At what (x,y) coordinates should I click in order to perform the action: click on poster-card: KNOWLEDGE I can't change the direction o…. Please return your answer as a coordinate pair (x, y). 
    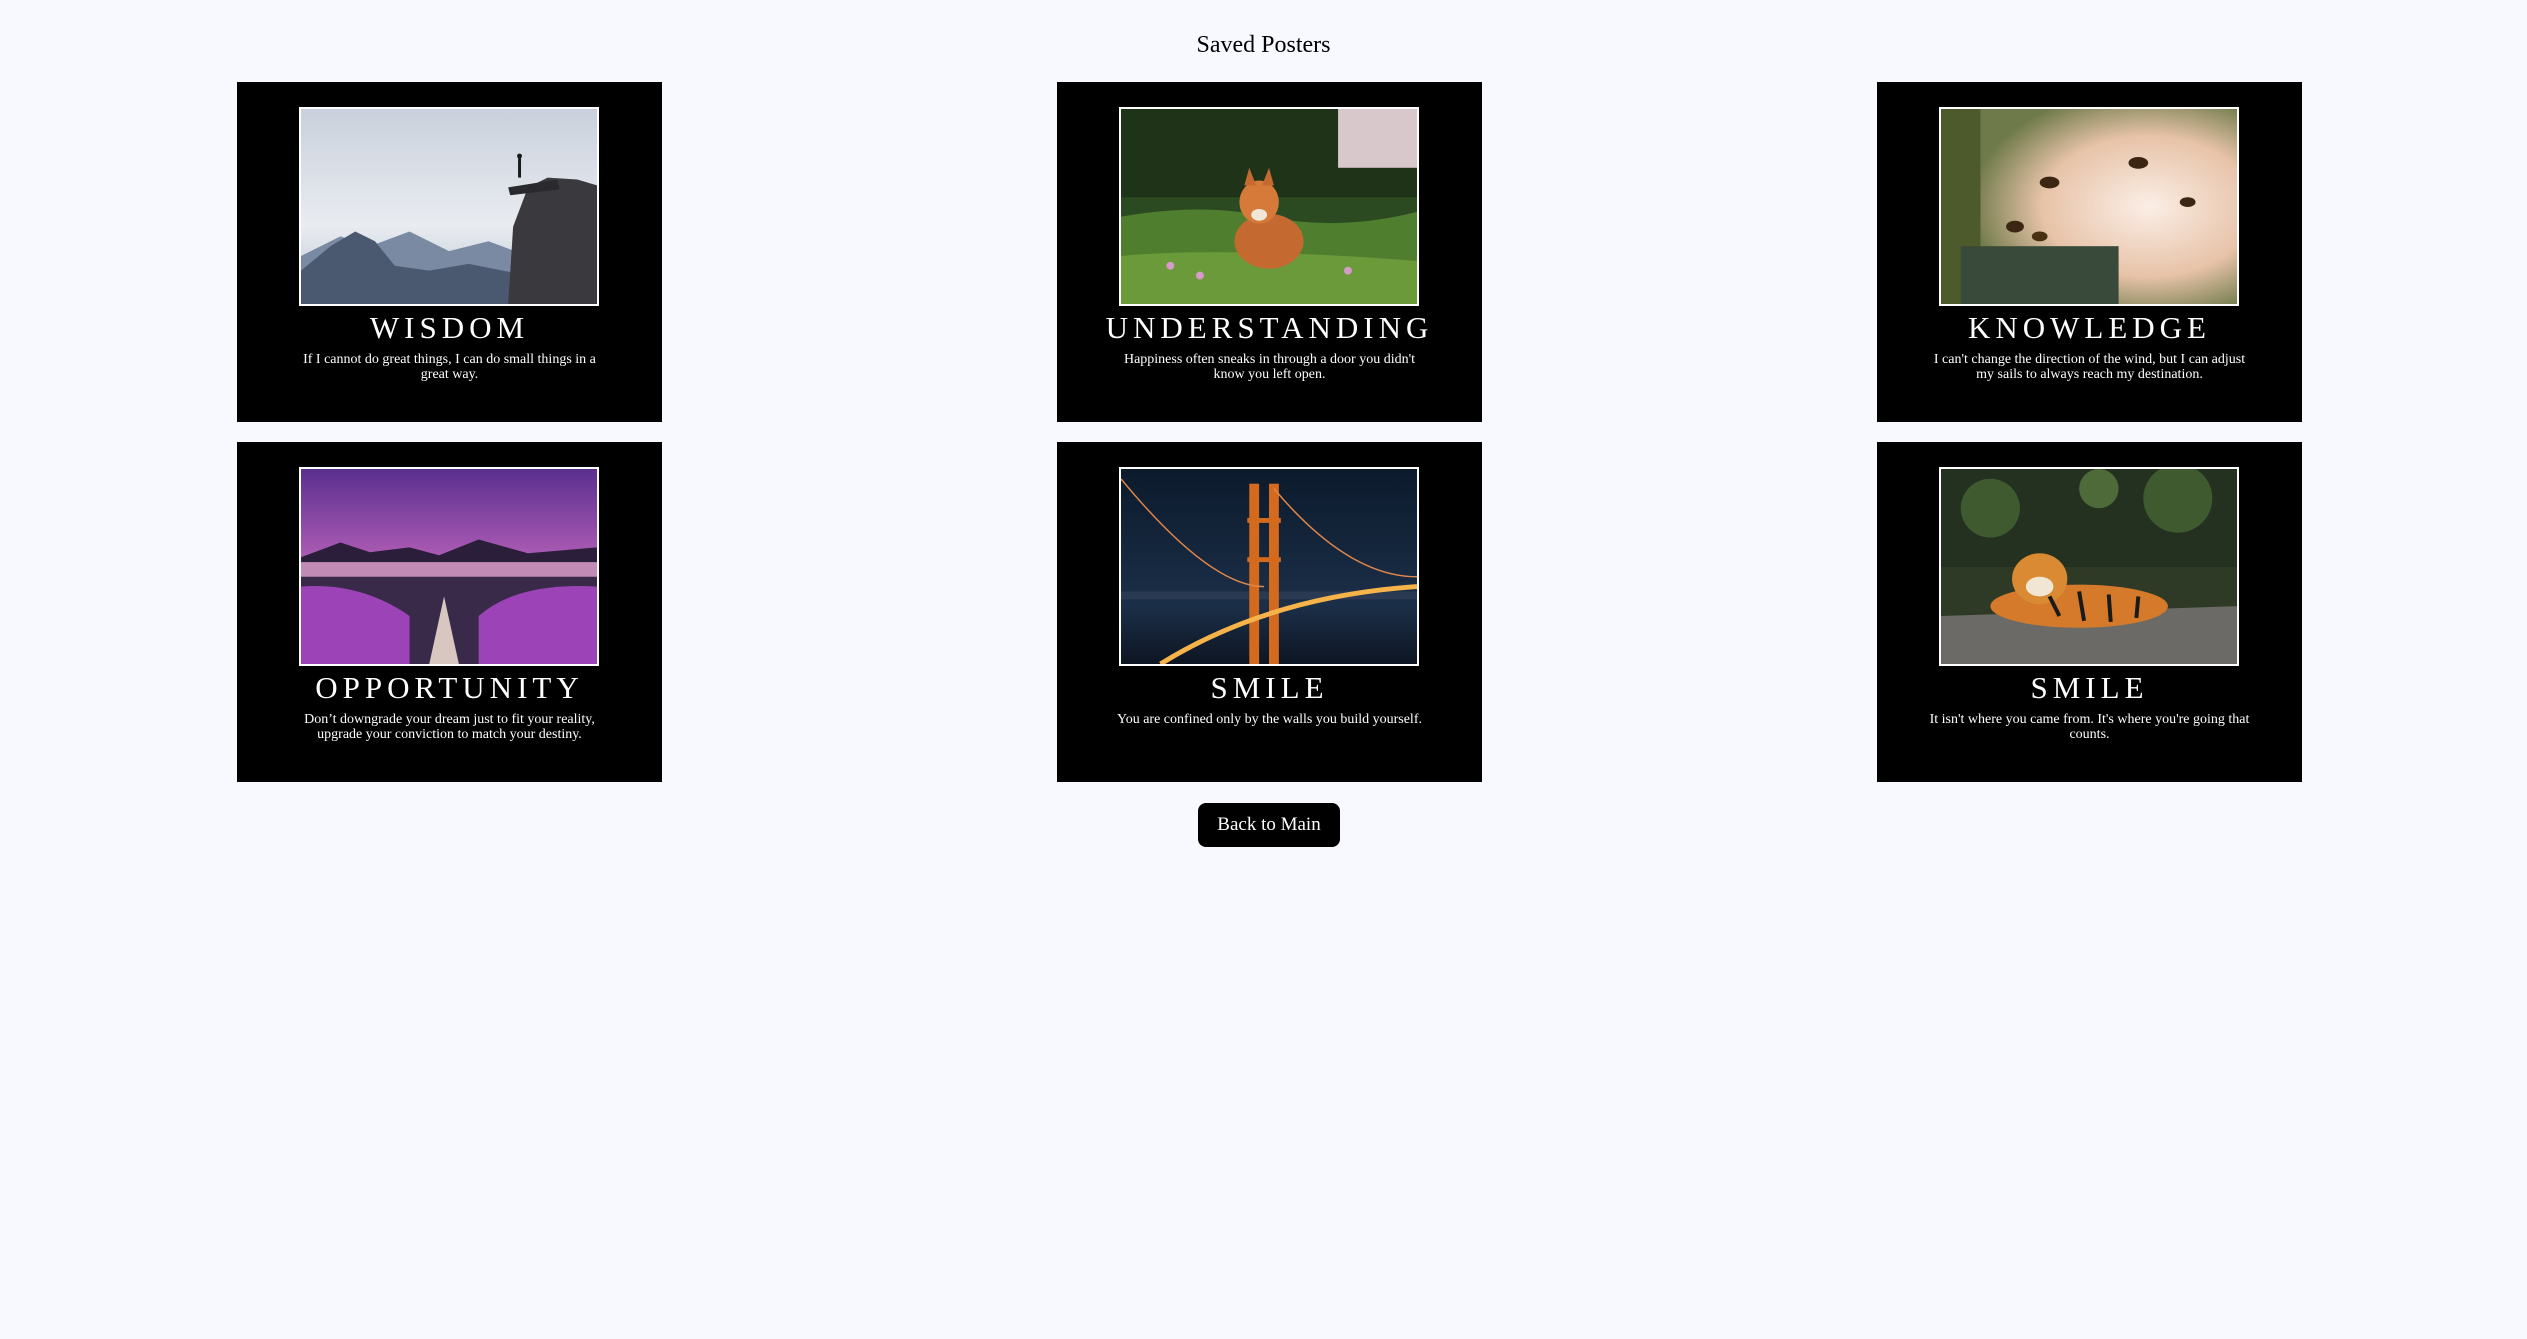
    Looking at the image, I should click on (2089, 252).